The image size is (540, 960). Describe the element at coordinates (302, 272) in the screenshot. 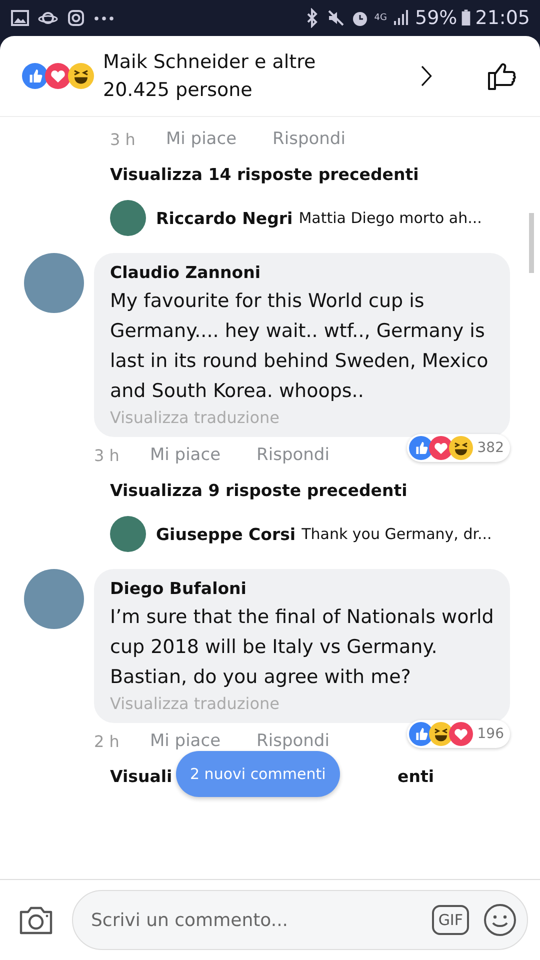

I see `comment-author: Claudio Zannoni` at that location.